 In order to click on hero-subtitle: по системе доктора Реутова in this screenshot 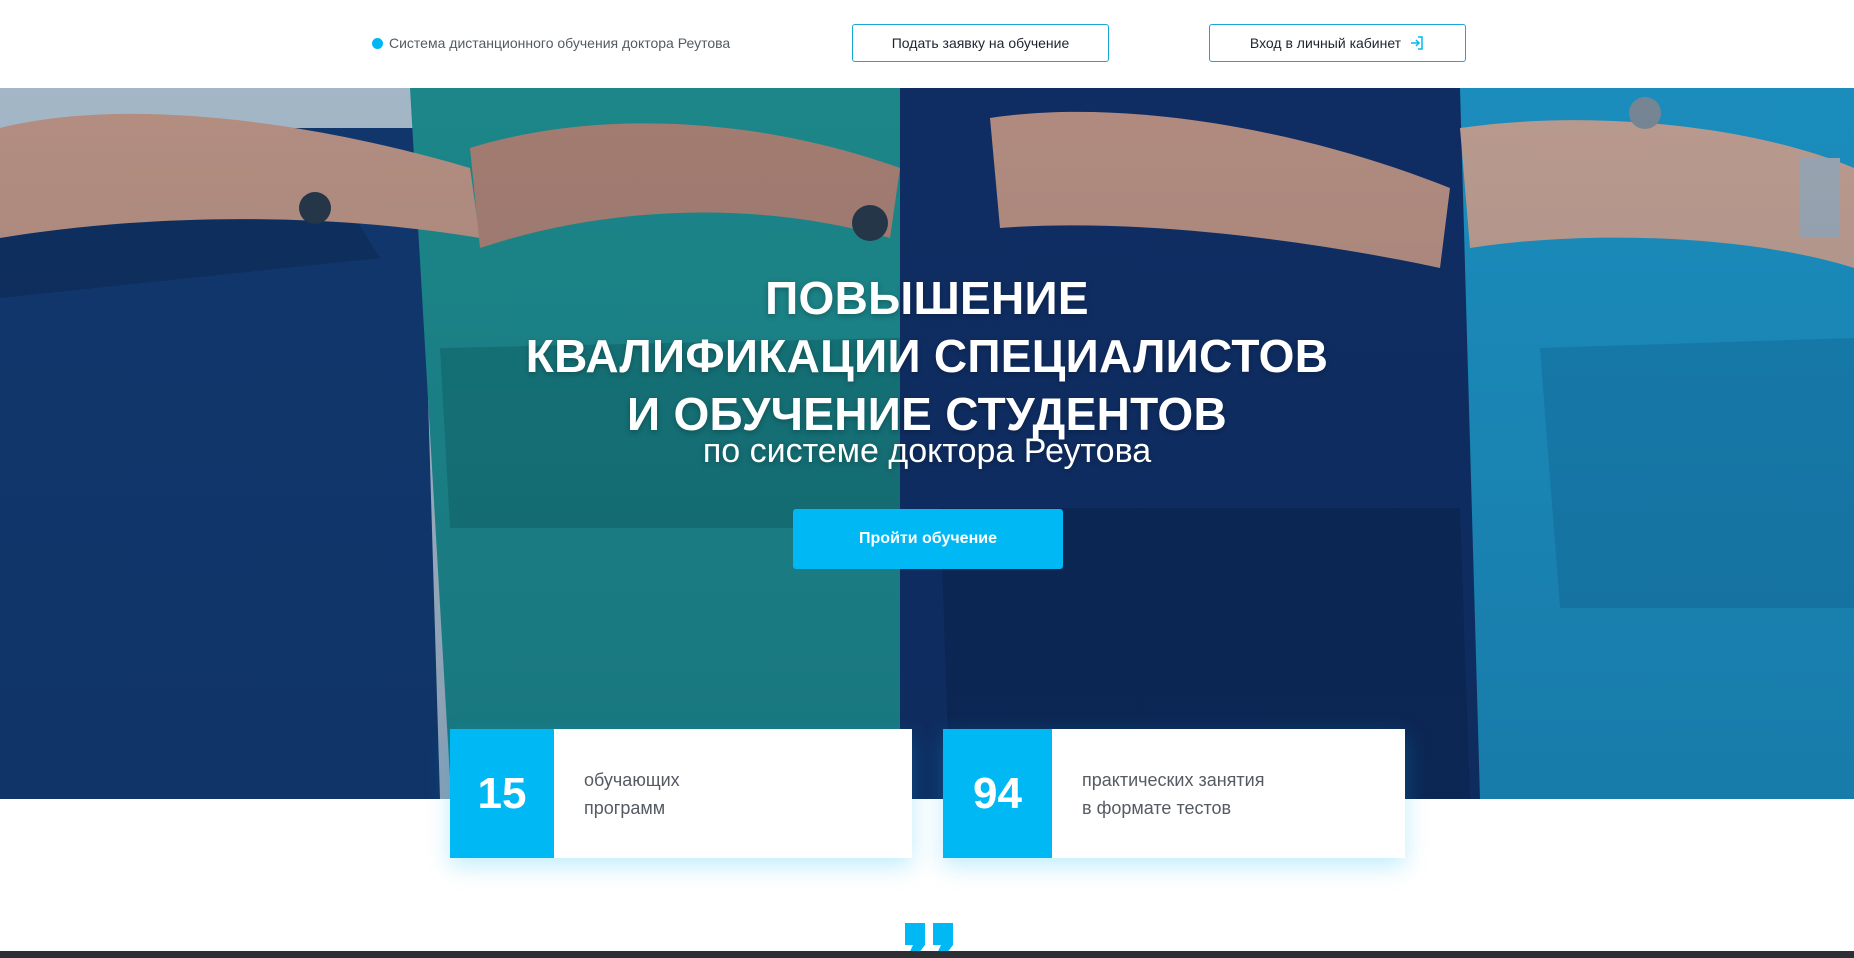, I will do `click(927, 451)`.